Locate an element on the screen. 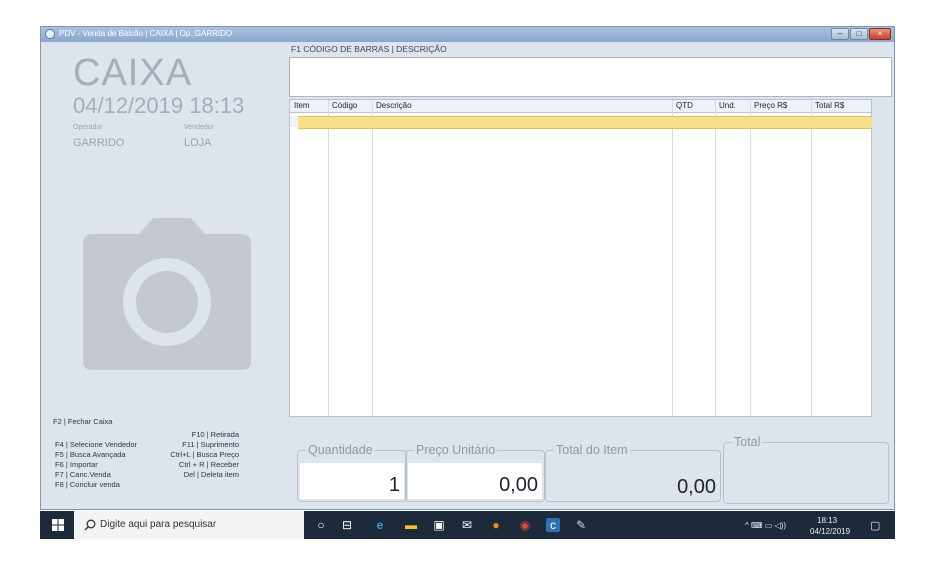 The height and width of the screenshot is (567, 942). firefox-icon: ● is located at coordinates (496, 525).